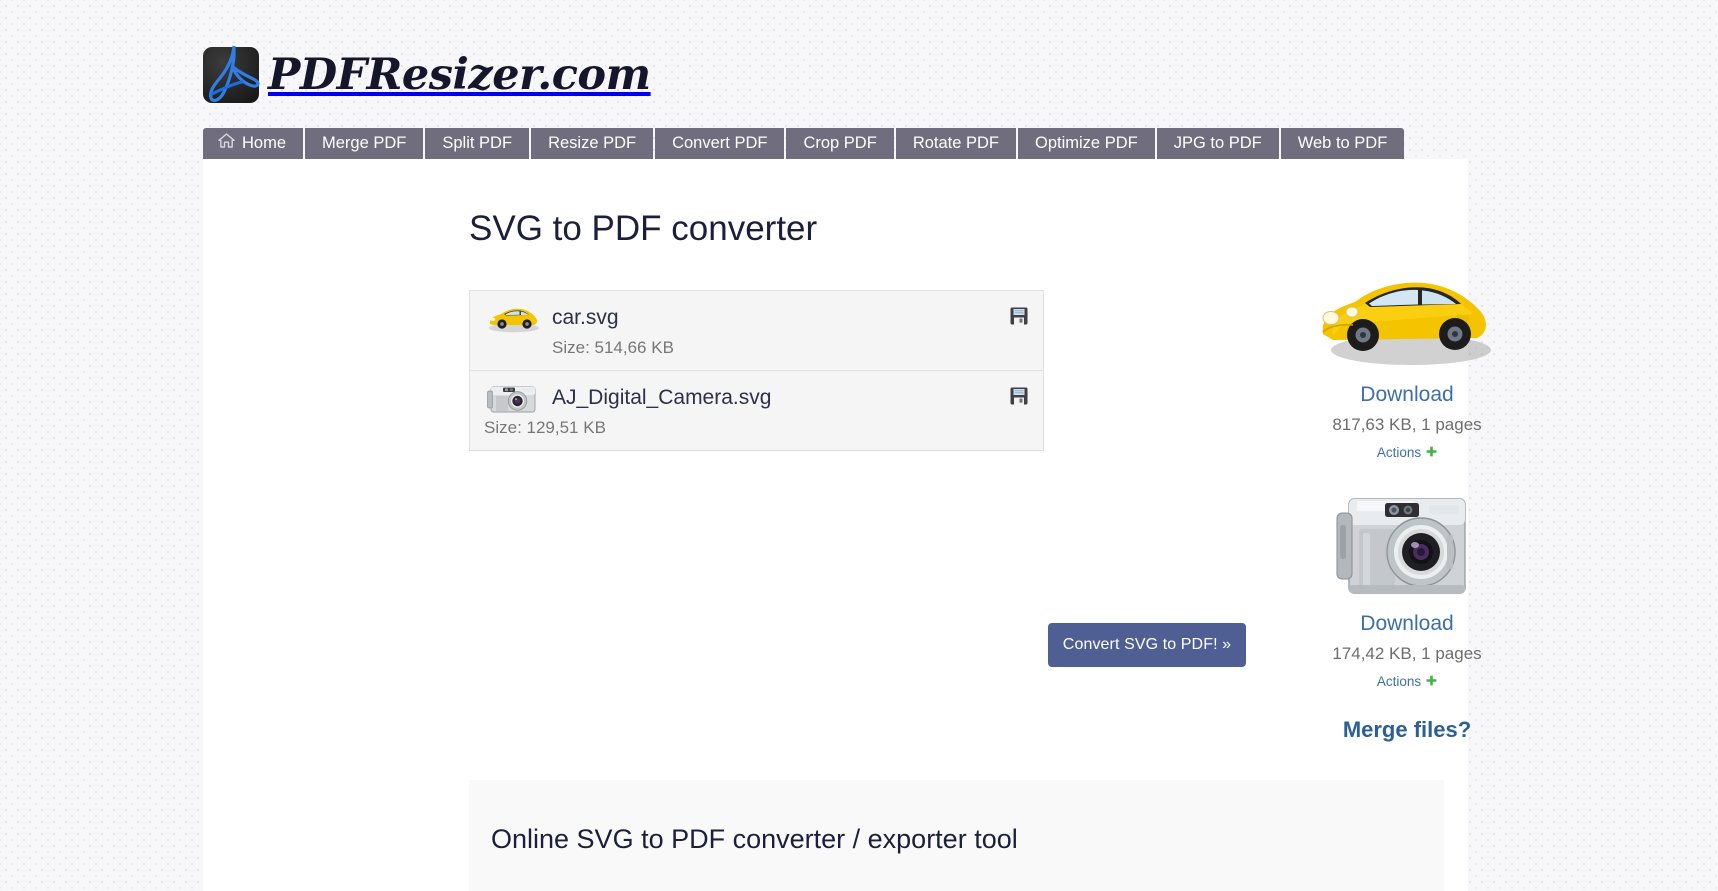  What do you see at coordinates (1147, 645) in the screenshot?
I see `convert-svg-to-pdf-button: Convert SVG to PDF! »` at bounding box center [1147, 645].